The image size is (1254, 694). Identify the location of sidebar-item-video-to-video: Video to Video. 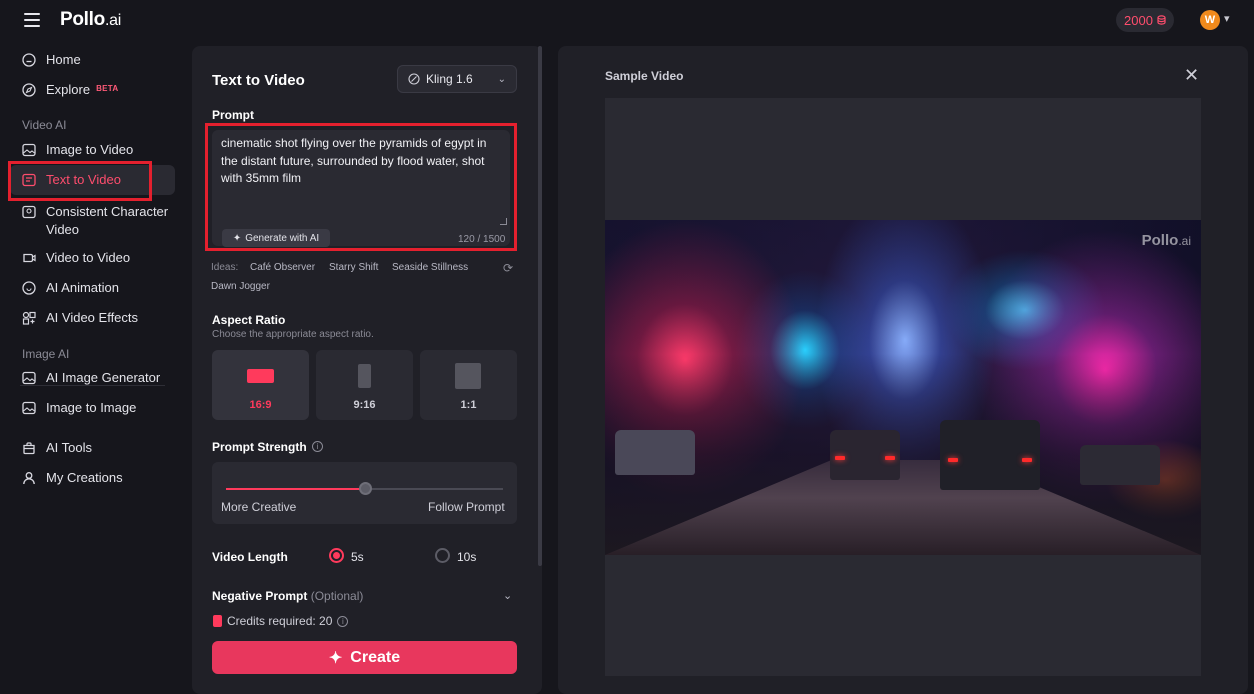
(92, 258).